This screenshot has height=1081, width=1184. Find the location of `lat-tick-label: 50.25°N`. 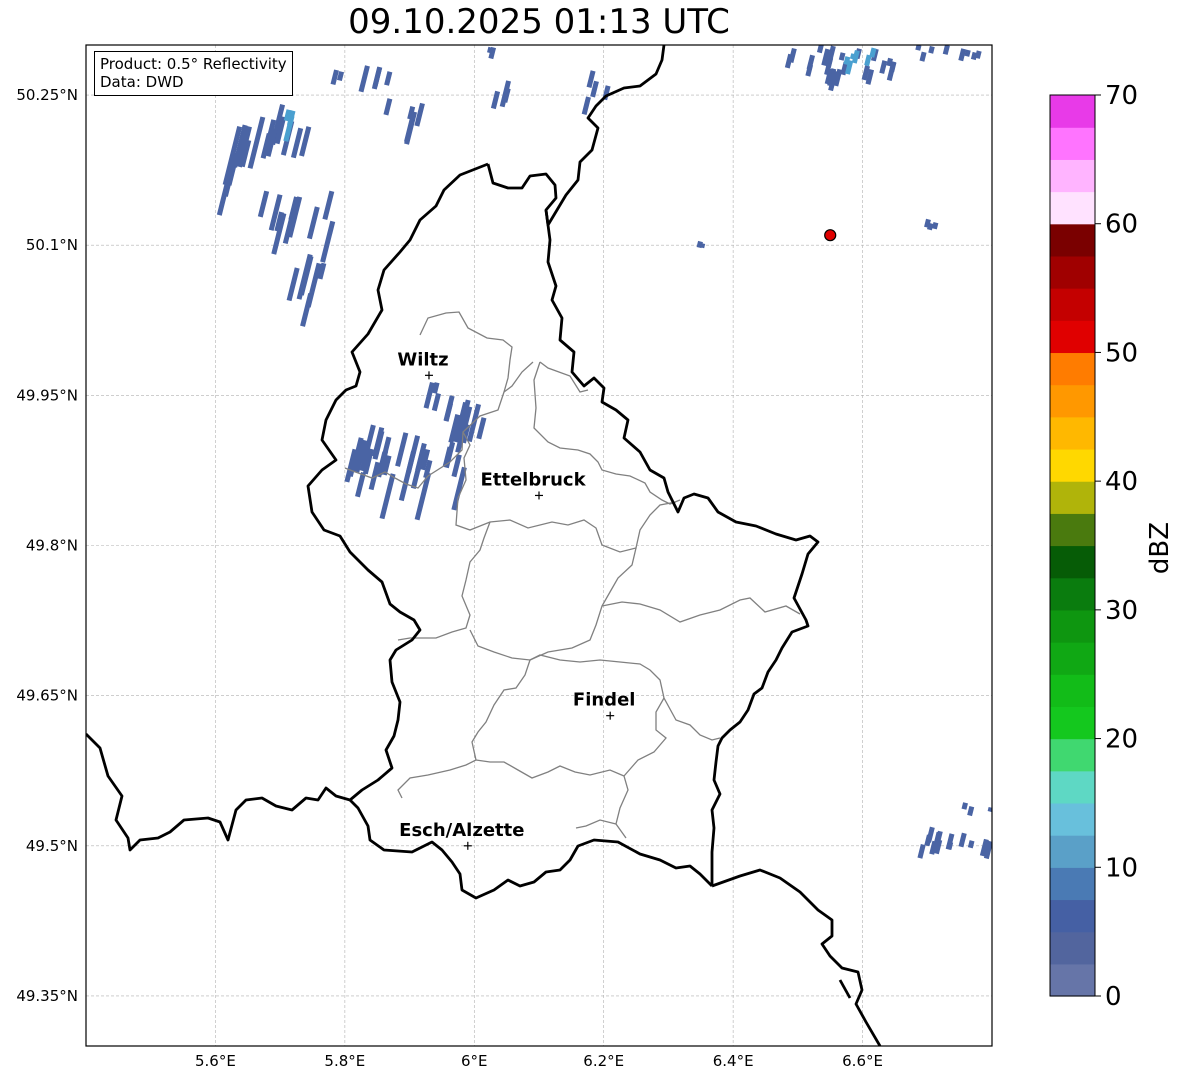

lat-tick-label: 50.25°N is located at coordinates (47, 95).